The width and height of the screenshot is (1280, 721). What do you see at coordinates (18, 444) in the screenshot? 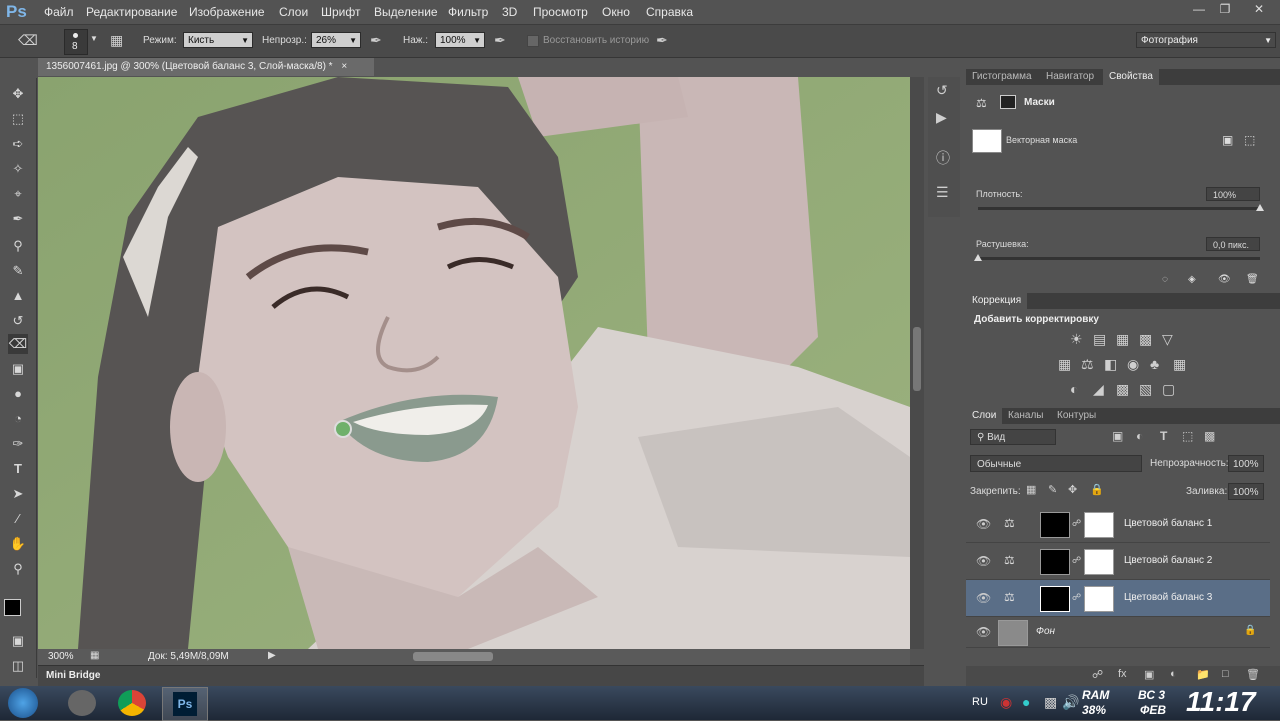
I see `pen-tool-icon: ✑` at bounding box center [18, 444].